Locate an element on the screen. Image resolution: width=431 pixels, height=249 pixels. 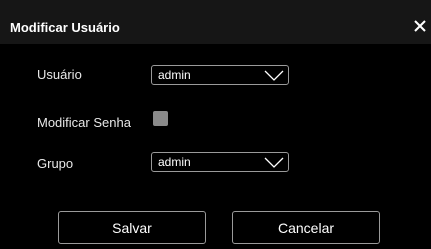
group-label: Grupo is located at coordinates (55, 163).